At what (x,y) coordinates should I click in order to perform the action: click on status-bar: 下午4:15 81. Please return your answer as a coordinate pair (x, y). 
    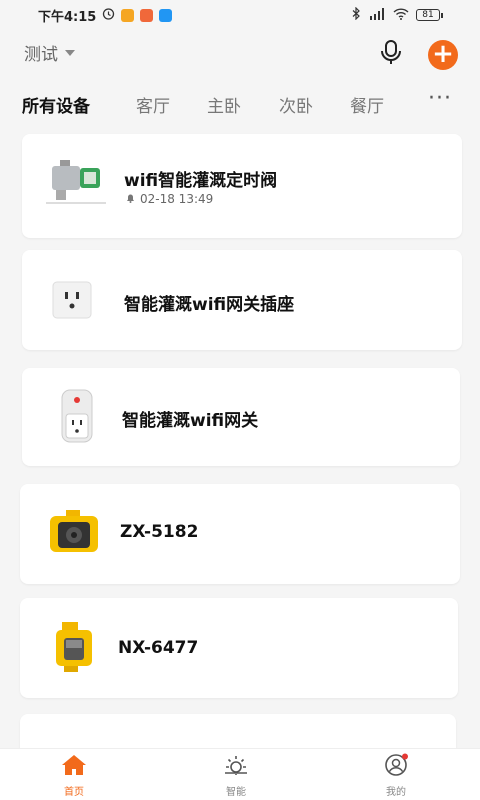
    Looking at the image, I should click on (240, 15).